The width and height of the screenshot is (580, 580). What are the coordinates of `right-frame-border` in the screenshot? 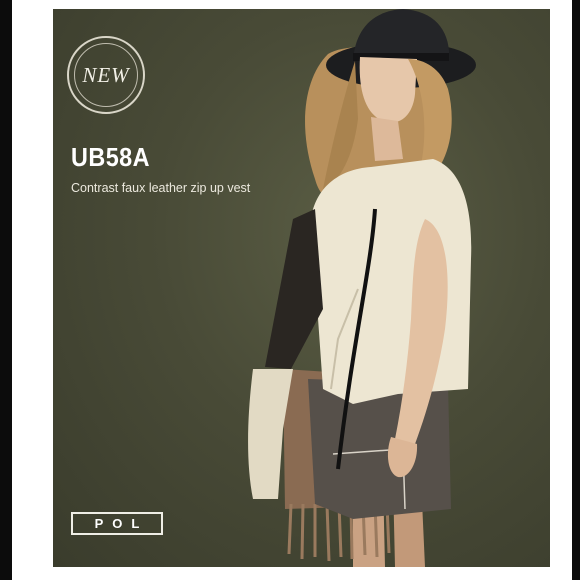 It's located at (576, 290).